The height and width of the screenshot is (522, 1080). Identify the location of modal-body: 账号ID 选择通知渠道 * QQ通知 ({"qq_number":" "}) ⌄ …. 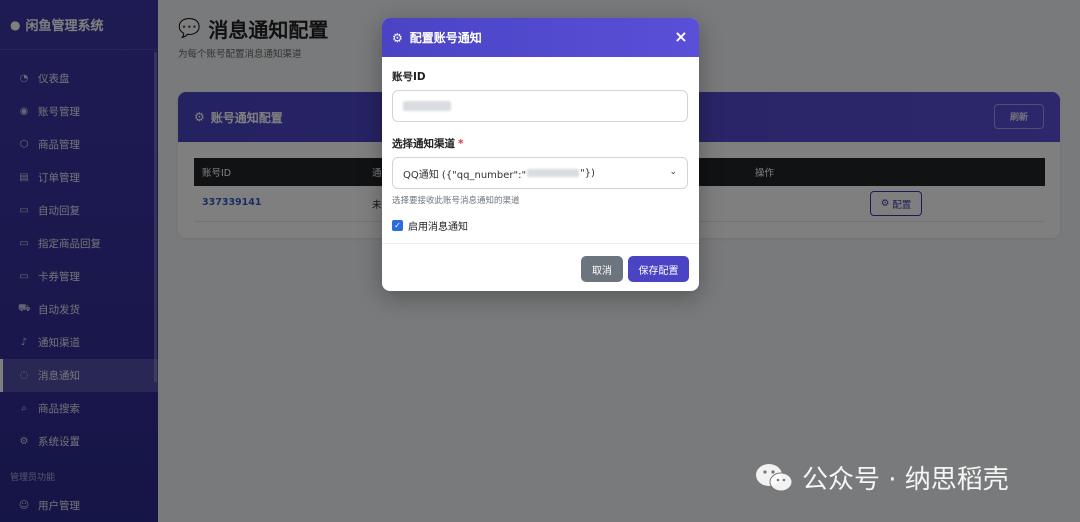
(540, 145).